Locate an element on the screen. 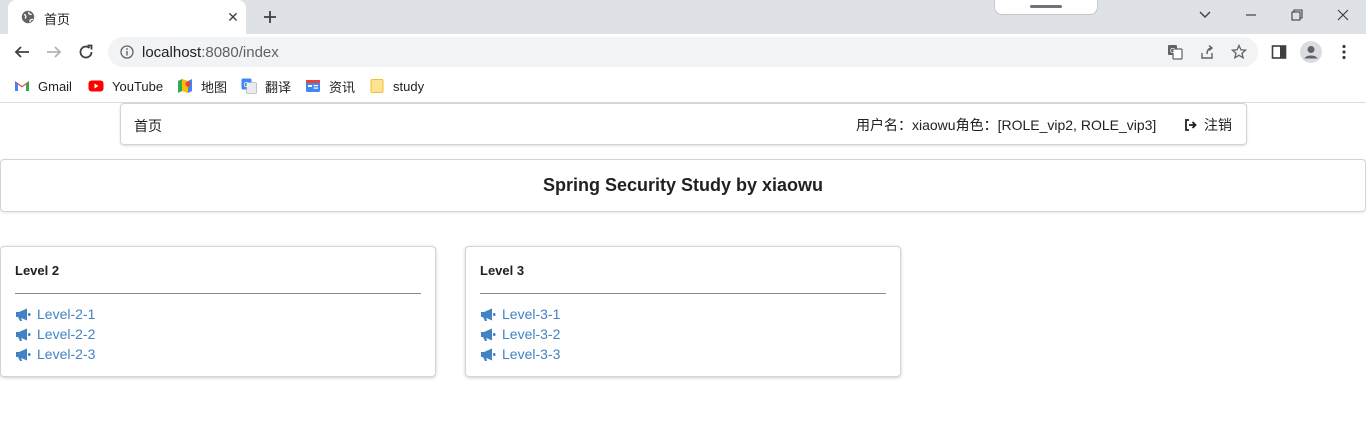 This screenshot has width=1366, height=429. user-info: 用户名：xiaowu角色：[ROLE_vip2, ROLE_vip3] is located at coordinates (1006, 125).